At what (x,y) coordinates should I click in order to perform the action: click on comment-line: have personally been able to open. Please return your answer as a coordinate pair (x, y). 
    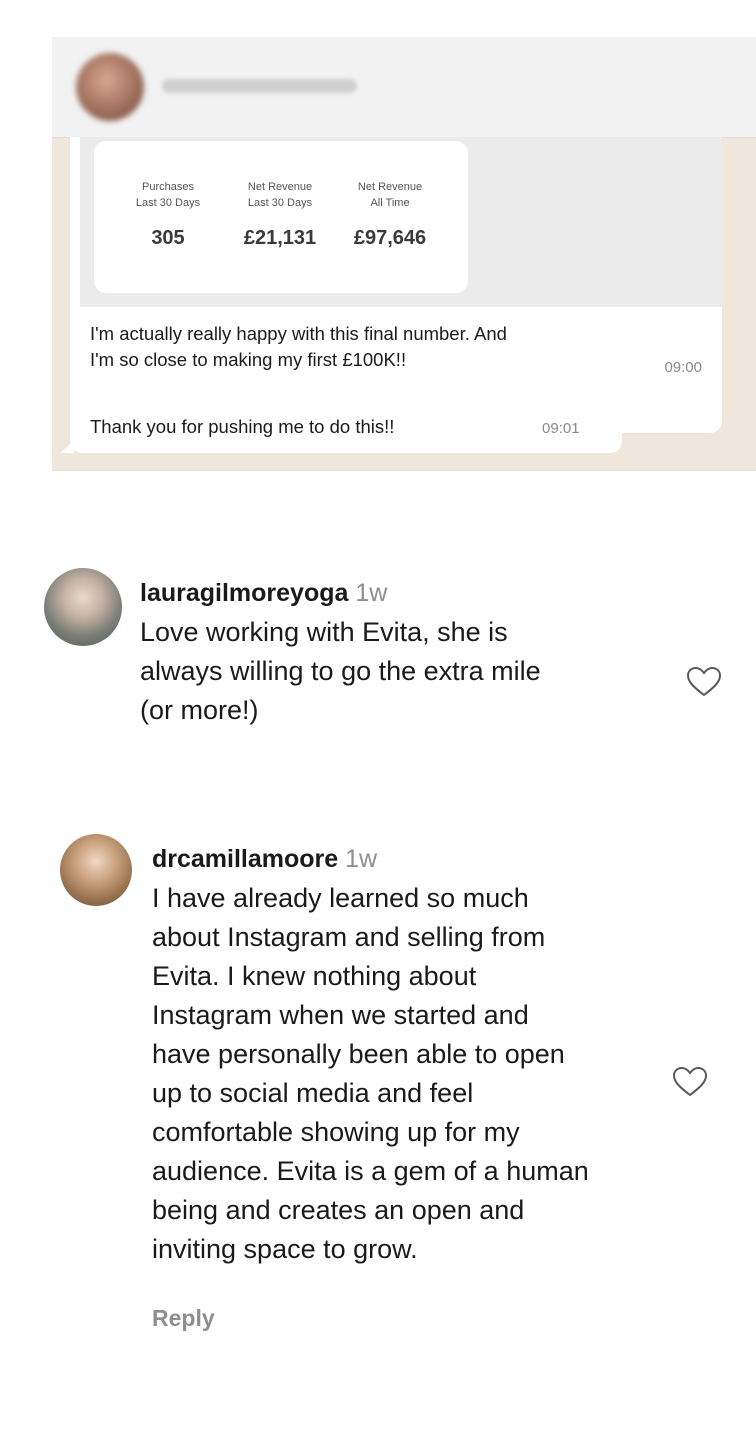
    Looking at the image, I should click on (358, 1054).